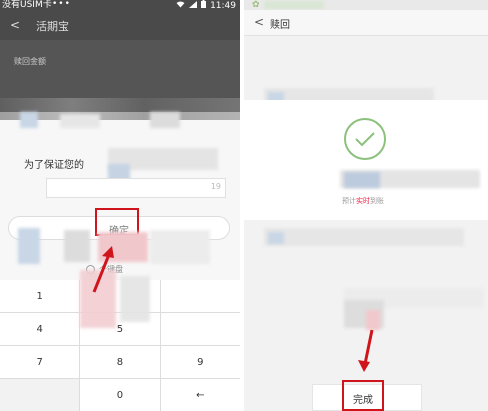 The width and height of the screenshot is (488, 411). Describe the element at coordinates (52, 26) in the screenshot. I see `page-title: 活期宝` at that location.